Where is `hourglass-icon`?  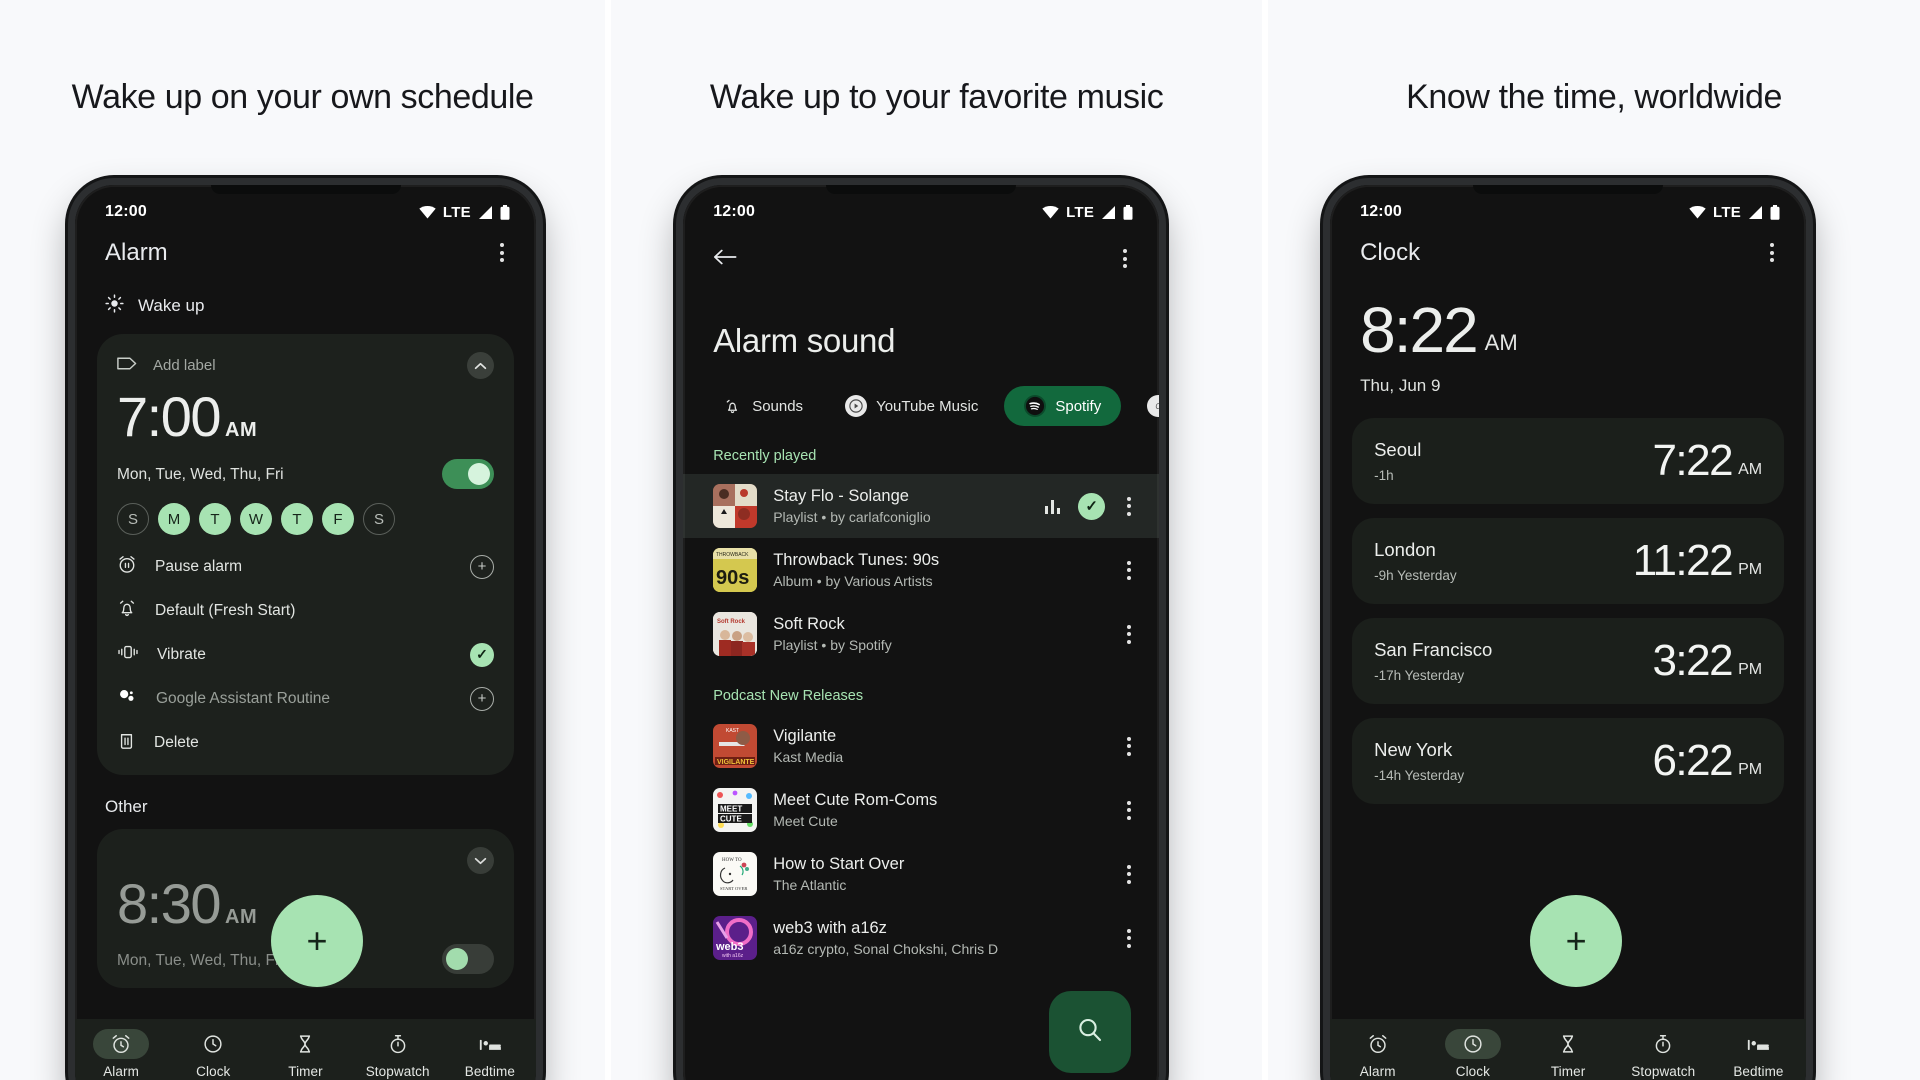
hourglass-icon is located at coordinates (305, 1044).